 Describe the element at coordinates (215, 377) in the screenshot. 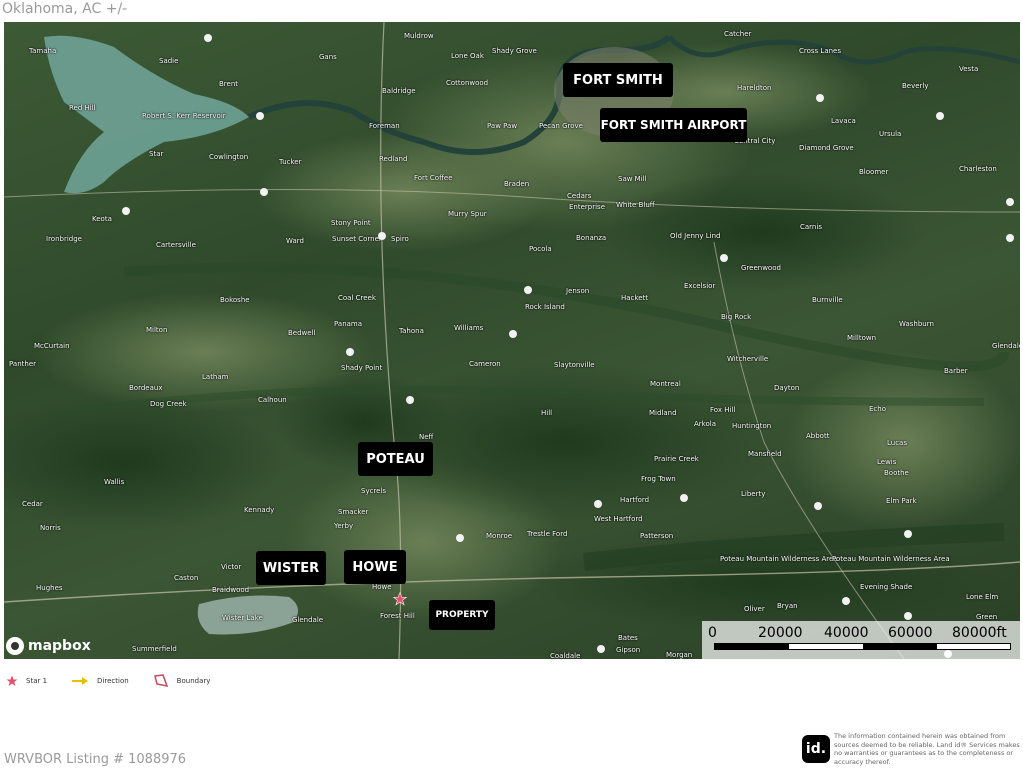

I see `place-label: Latham` at that location.